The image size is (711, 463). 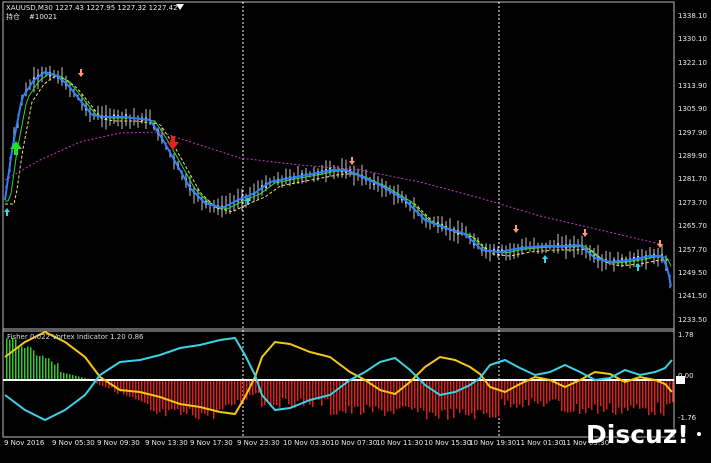 What do you see at coordinates (539, 443) in the screenshot?
I see `time-tick: 11 Nov 01:30` at bounding box center [539, 443].